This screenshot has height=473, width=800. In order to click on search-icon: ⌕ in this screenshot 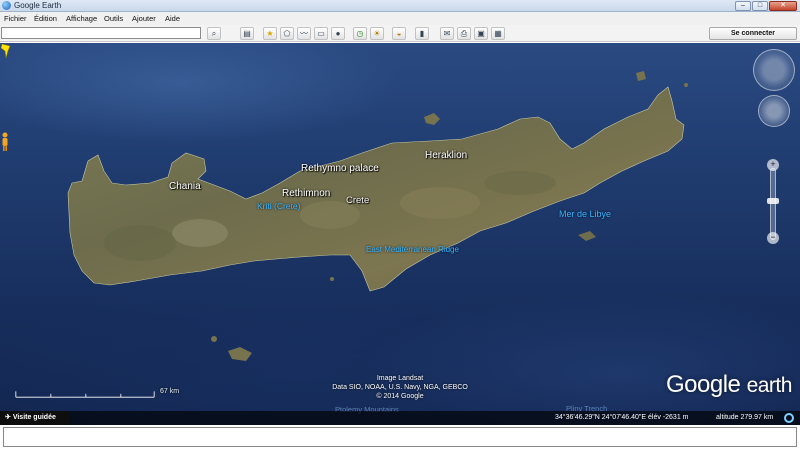, I will do `click(214, 33)`.